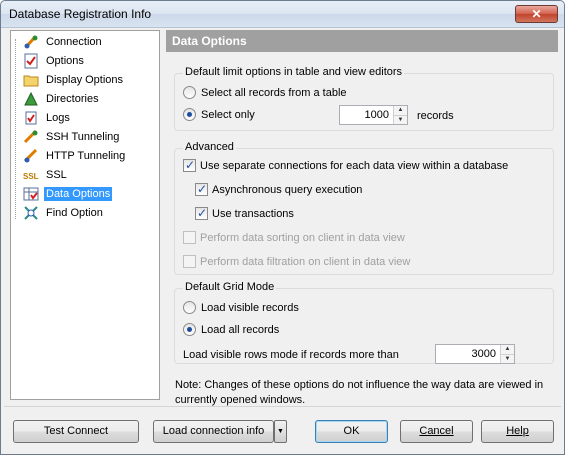 The height and width of the screenshot is (455, 565). Describe the element at coordinates (366, 115) in the screenshot. I see `spinner-value: 1000` at that location.